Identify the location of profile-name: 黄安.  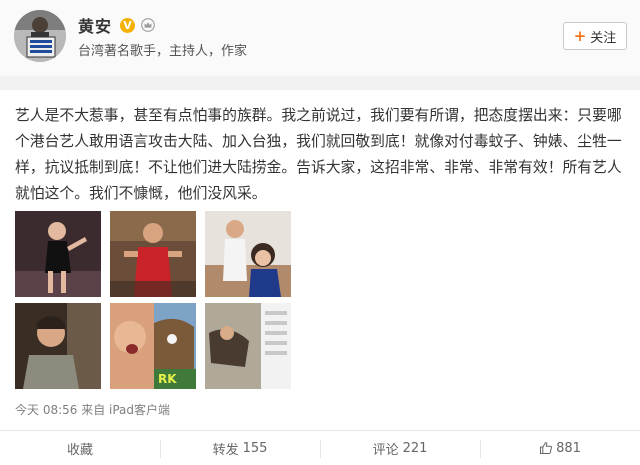
(95, 25).